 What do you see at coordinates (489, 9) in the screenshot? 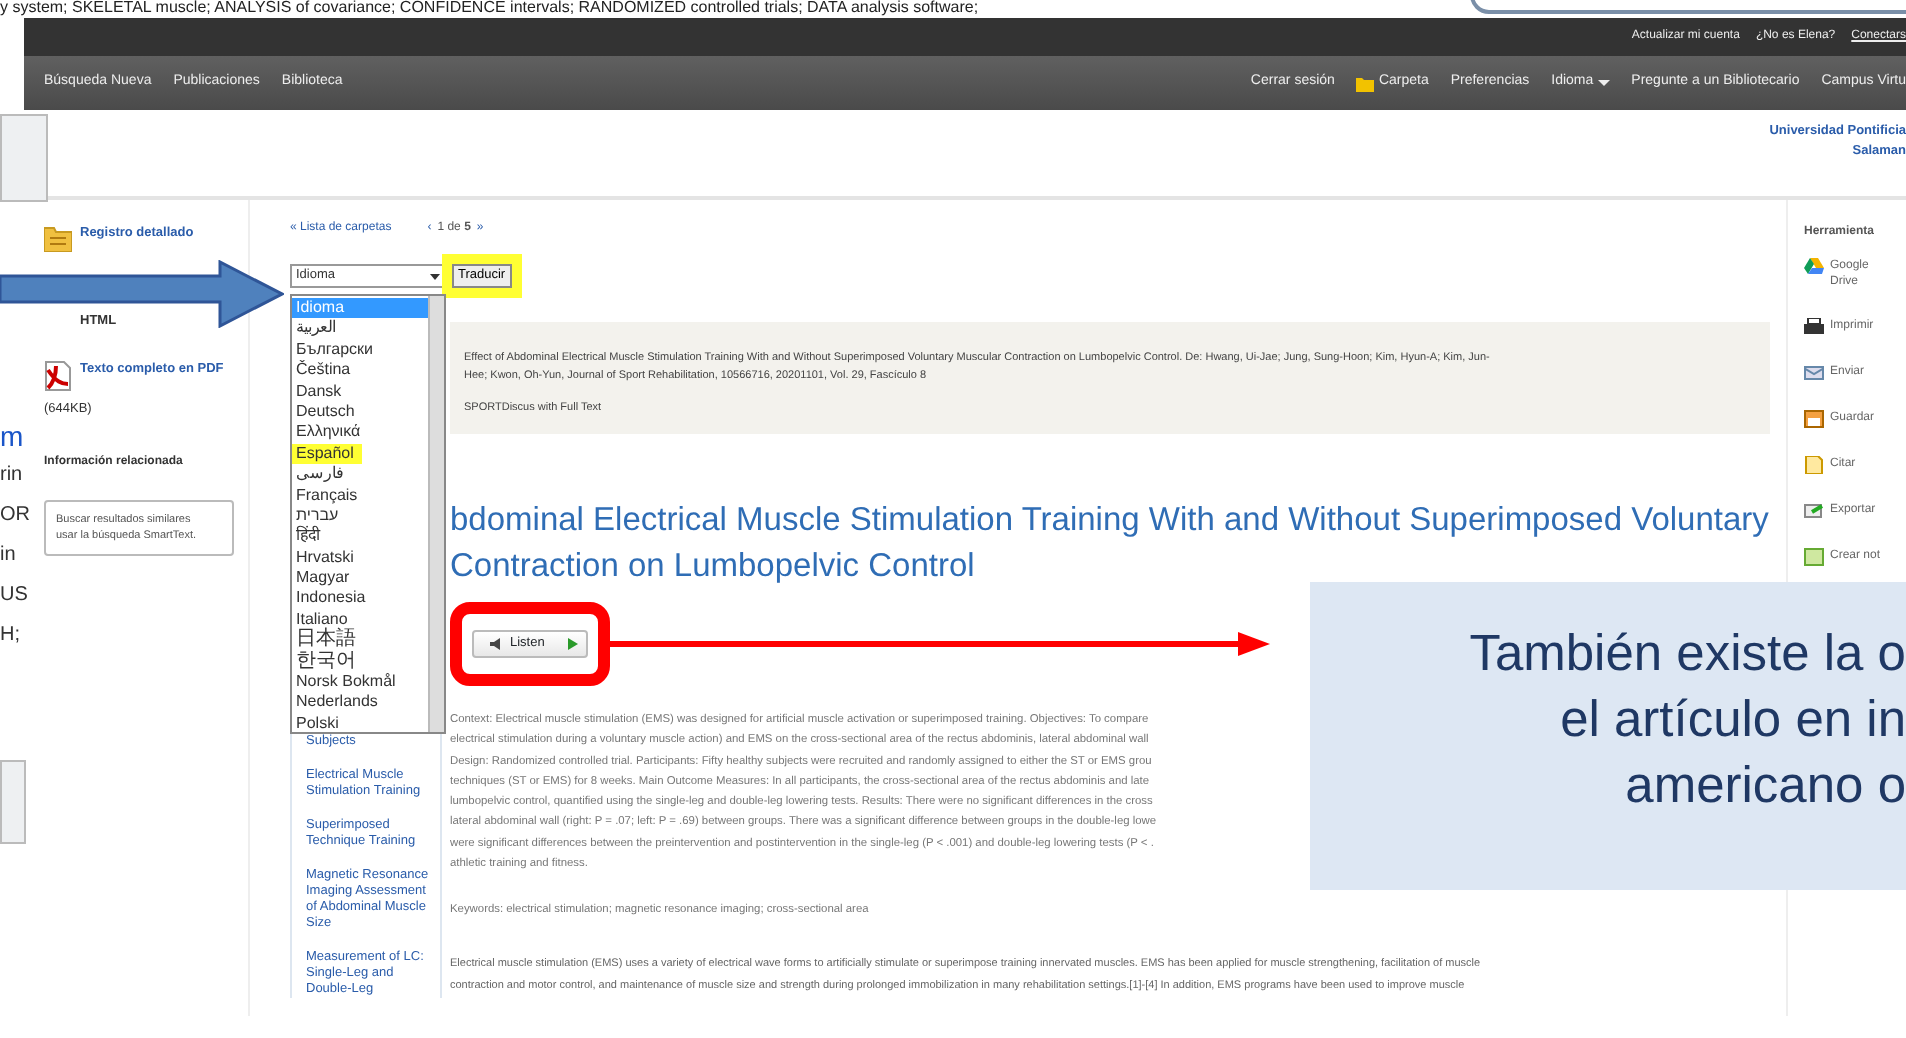
I see `text-fragment: y system; SKELETAL muscle; ANALYSIS of covariance; CONFIDENCE intervals; RANDOMIZED controlled trials; DATA analysis software;` at bounding box center [489, 9].